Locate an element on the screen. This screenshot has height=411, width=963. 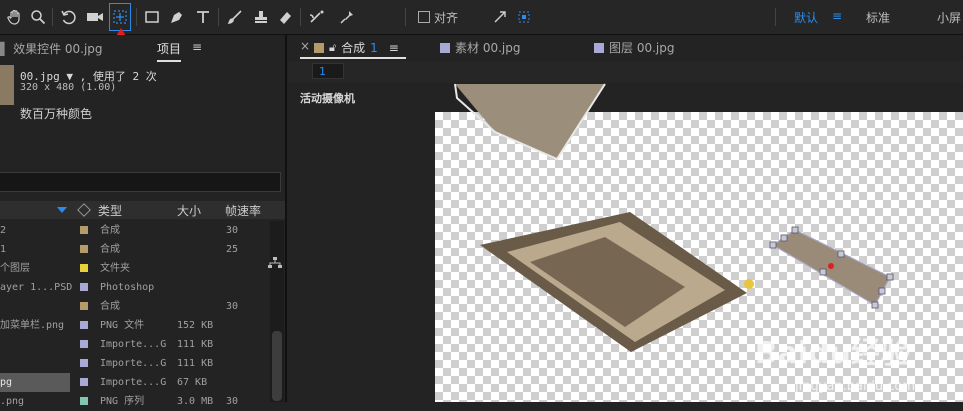
active-tab-underline is located at coordinates (353, 58).